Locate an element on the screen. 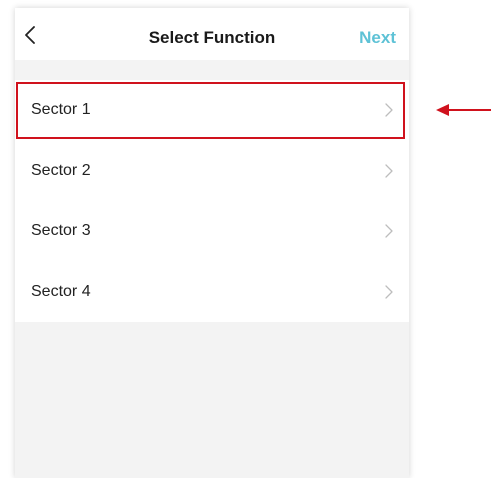 The width and height of the screenshot is (497, 478). list-item-label: Sector 2 is located at coordinates (61, 170).